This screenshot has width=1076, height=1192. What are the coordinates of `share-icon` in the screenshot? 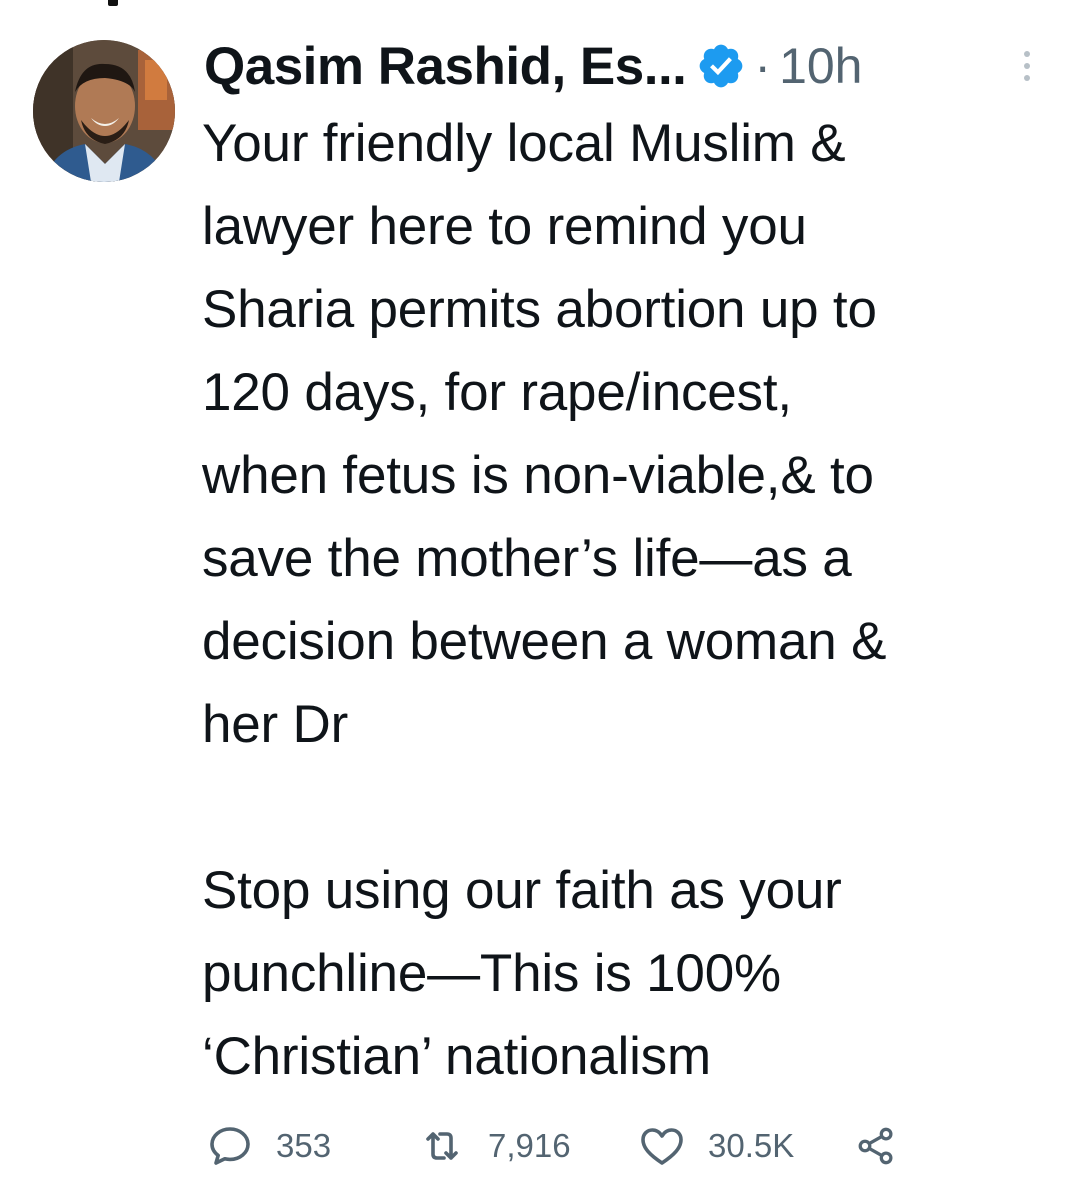 It's located at (876, 1146).